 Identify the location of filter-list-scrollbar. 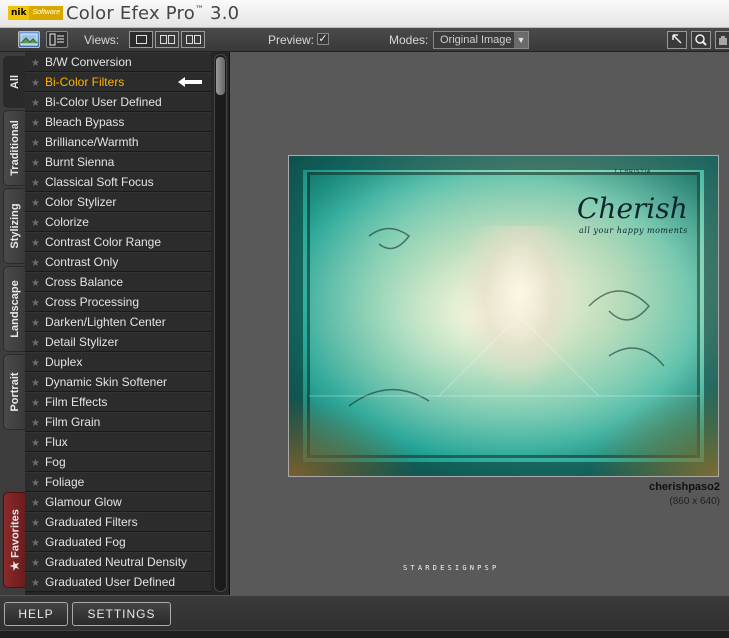
(220, 323).